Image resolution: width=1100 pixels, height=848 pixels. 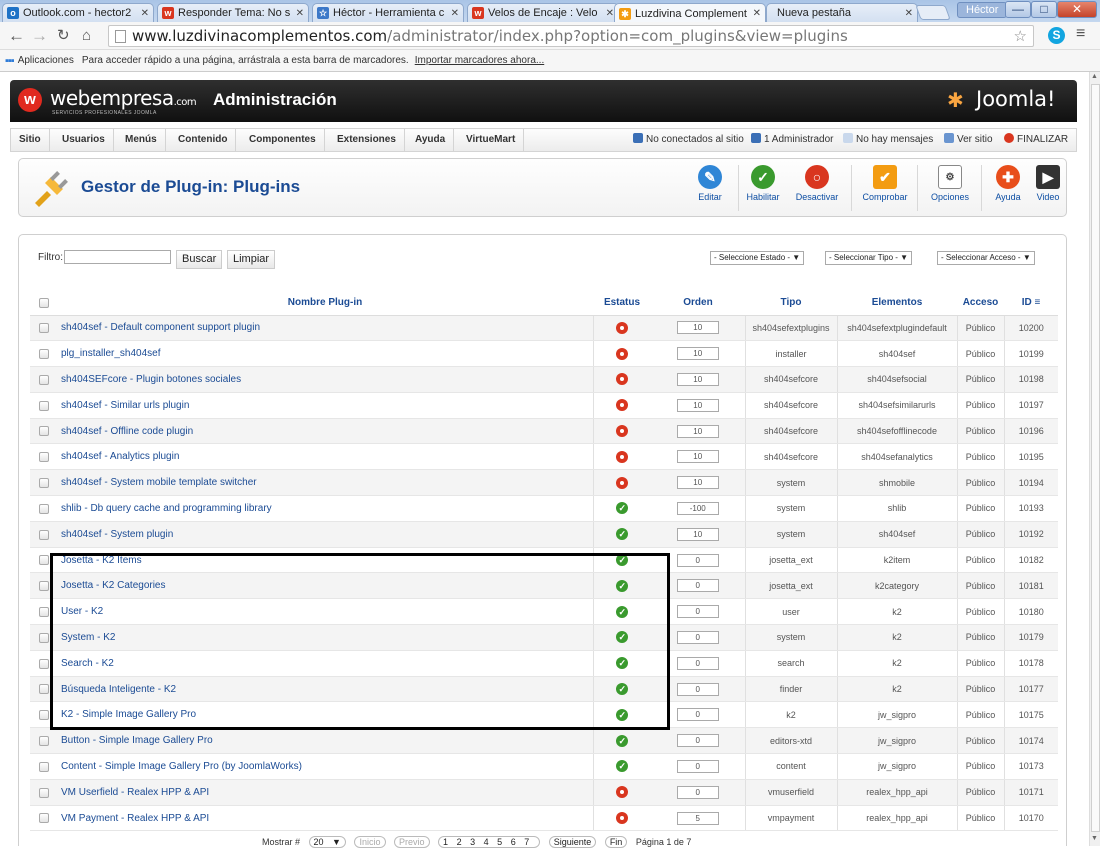 I want to click on maximize-button: □, so click(x=1044, y=9).